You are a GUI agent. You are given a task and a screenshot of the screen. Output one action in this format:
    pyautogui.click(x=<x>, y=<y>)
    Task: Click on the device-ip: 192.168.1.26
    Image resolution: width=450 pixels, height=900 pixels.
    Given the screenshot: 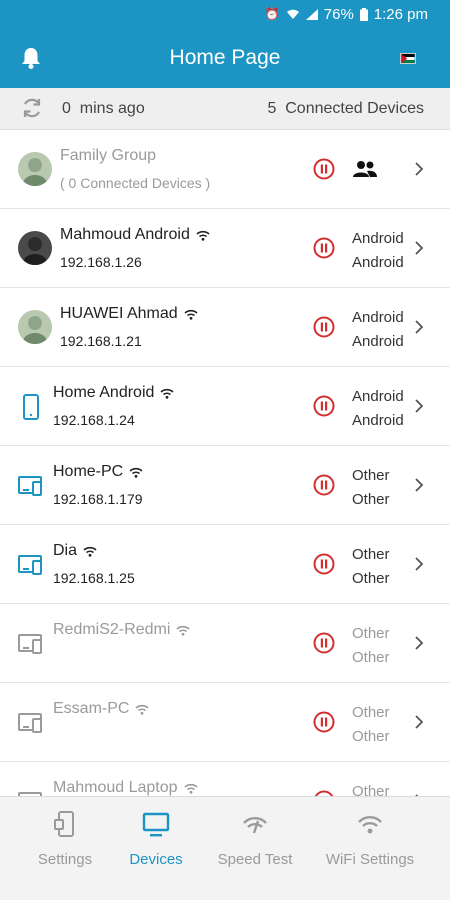 What is the action you would take?
    pyautogui.click(x=101, y=262)
    